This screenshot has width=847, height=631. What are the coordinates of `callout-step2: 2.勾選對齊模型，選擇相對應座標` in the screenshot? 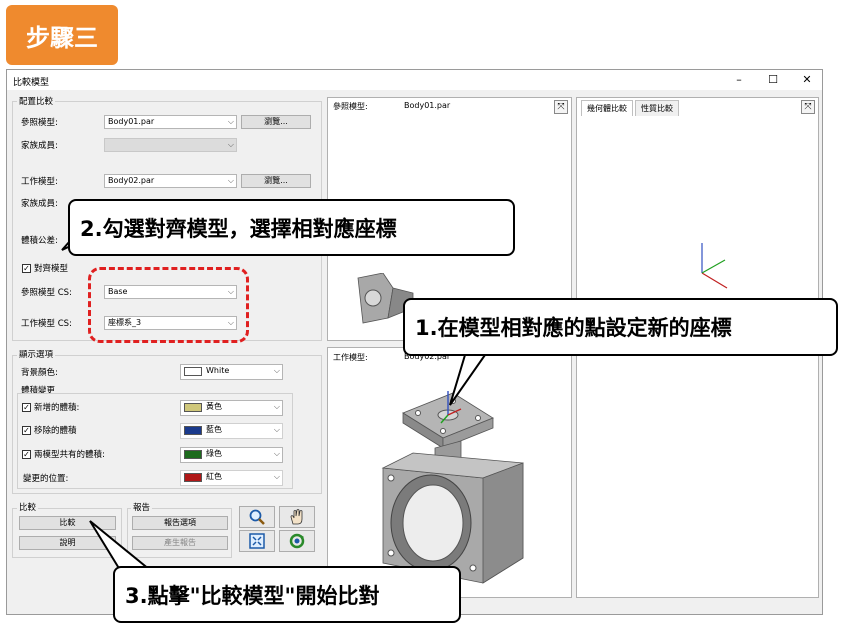 It's located at (291, 227).